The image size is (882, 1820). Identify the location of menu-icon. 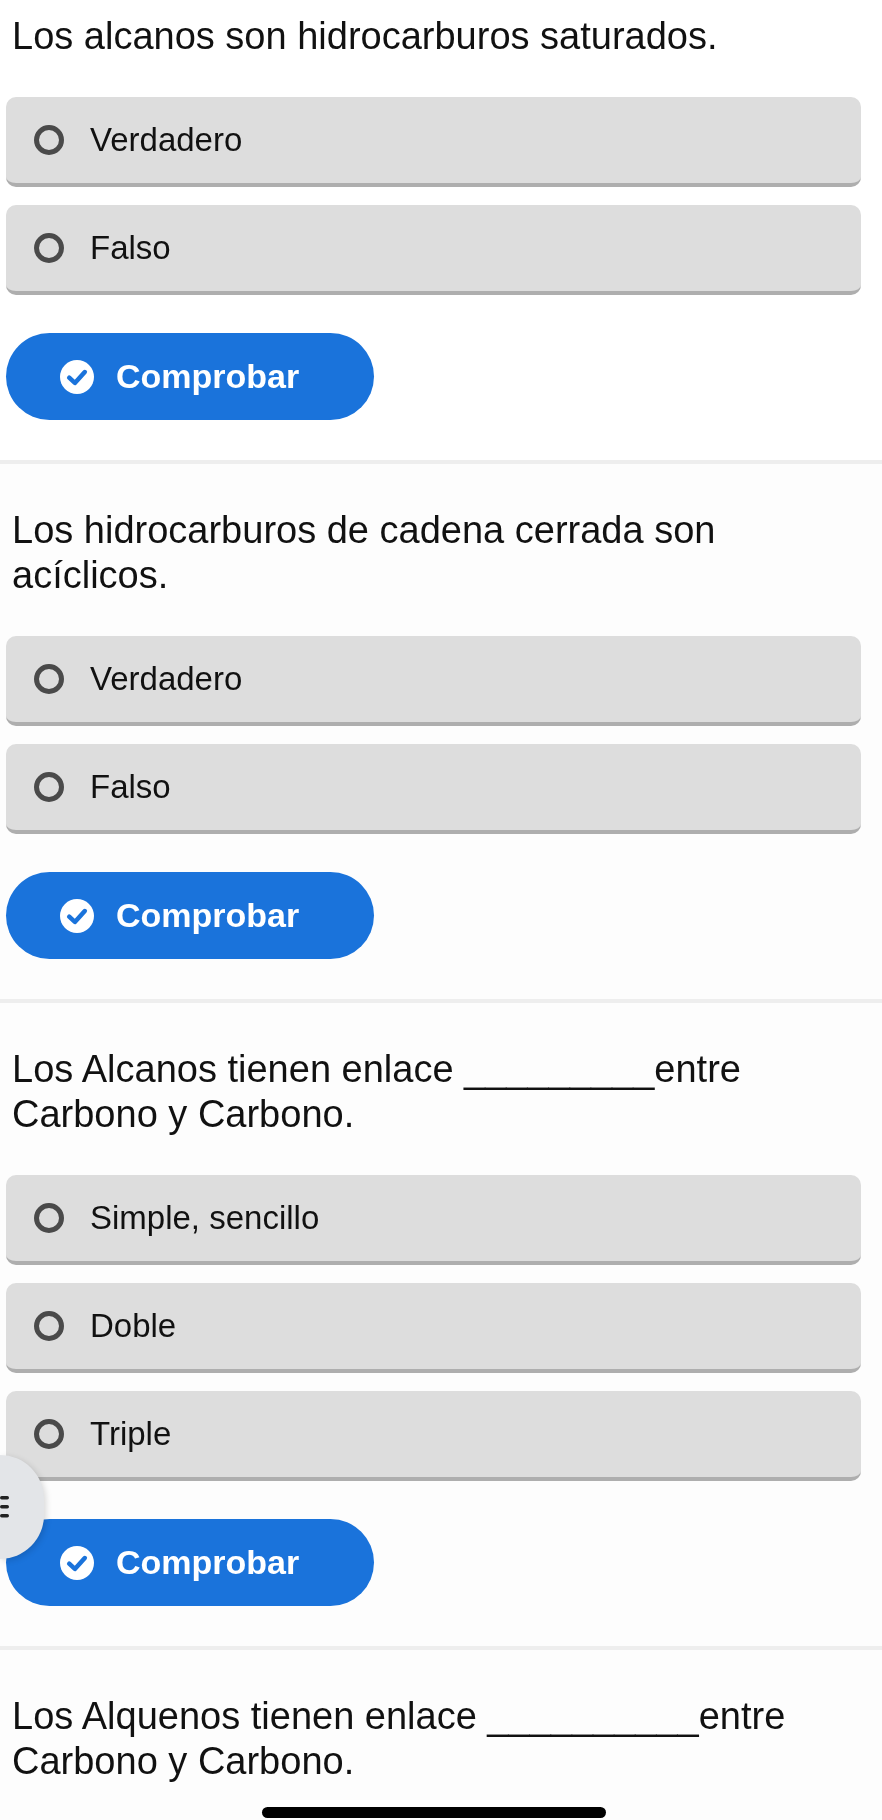
(5, 1507).